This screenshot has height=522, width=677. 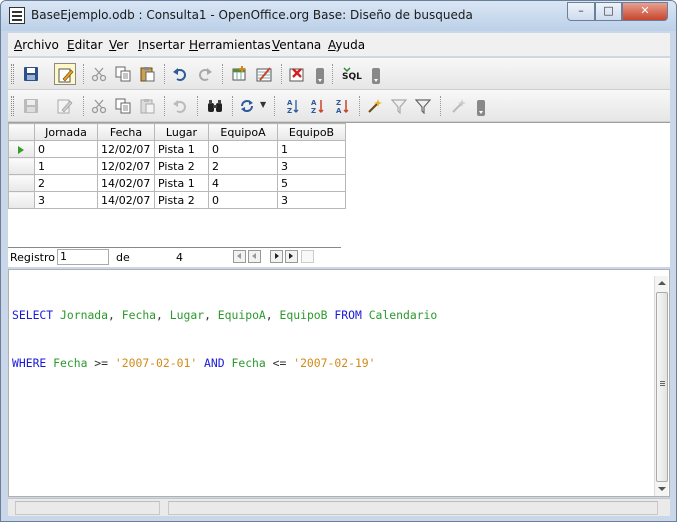 I want to click on menu-archivo: Archivo, so click(x=36, y=45).